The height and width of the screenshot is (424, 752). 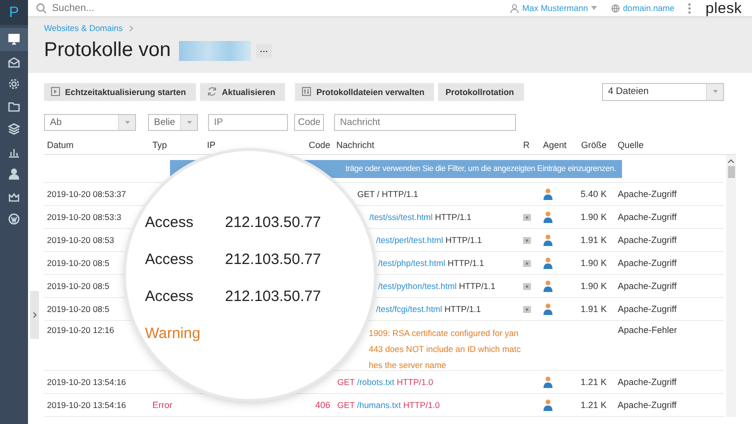 What do you see at coordinates (429, 240) in the screenshot?
I see `message-cell: /test/perl/test.html HTTP/1.1` at bounding box center [429, 240].